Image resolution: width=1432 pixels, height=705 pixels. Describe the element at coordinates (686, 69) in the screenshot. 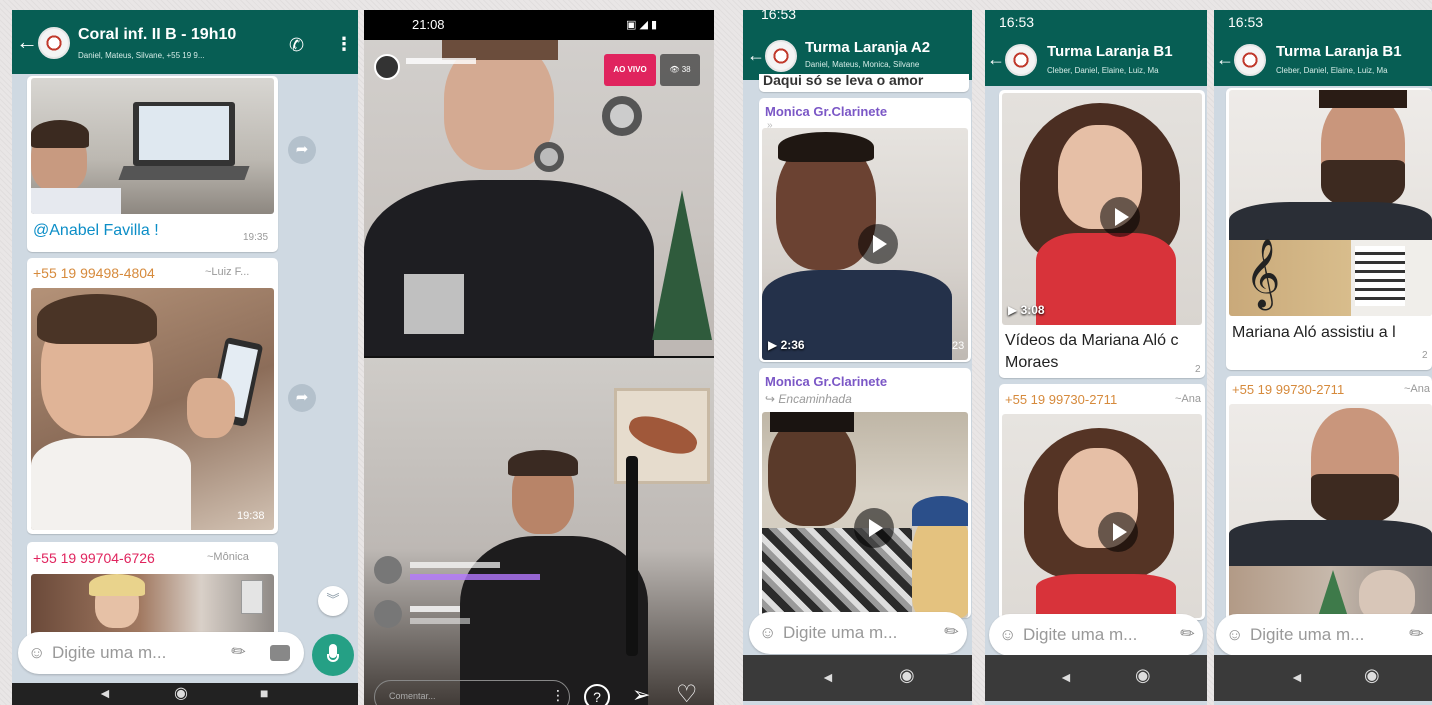

I see `viewer-count-value: 38` at that location.